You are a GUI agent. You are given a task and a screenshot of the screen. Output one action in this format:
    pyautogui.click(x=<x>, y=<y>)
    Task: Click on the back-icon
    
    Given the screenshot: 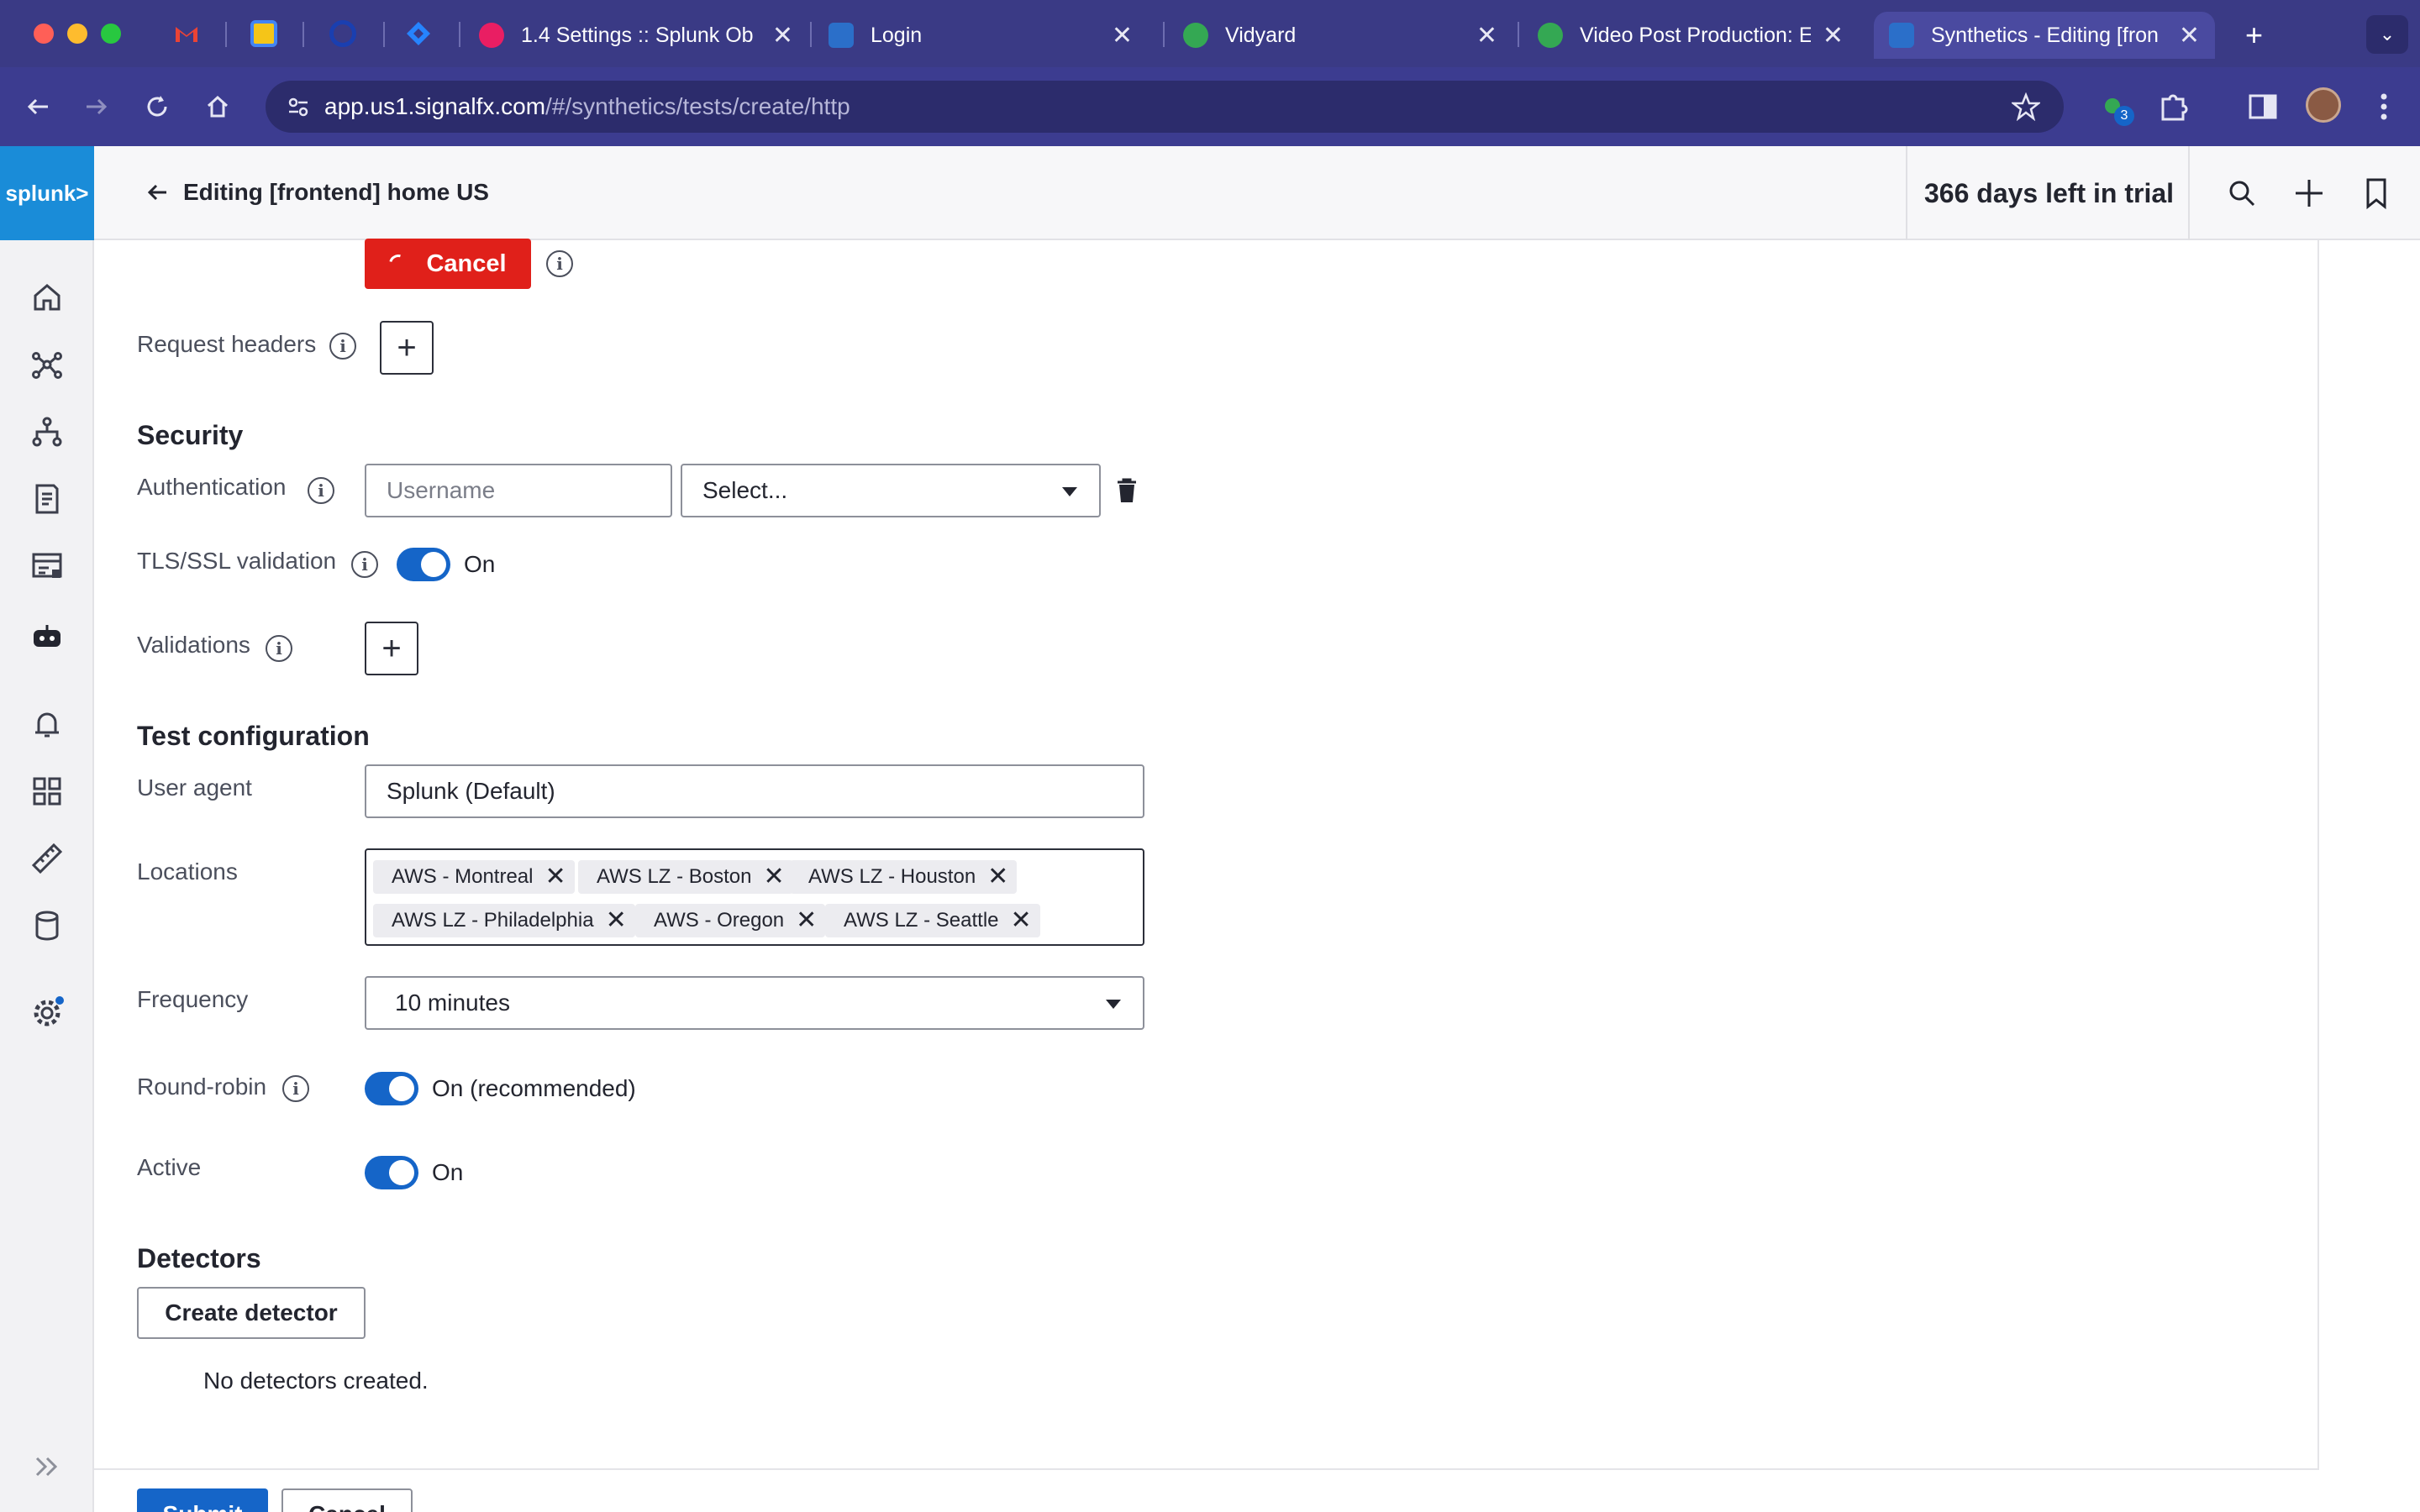 What is the action you would take?
    pyautogui.click(x=37, y=106)
    